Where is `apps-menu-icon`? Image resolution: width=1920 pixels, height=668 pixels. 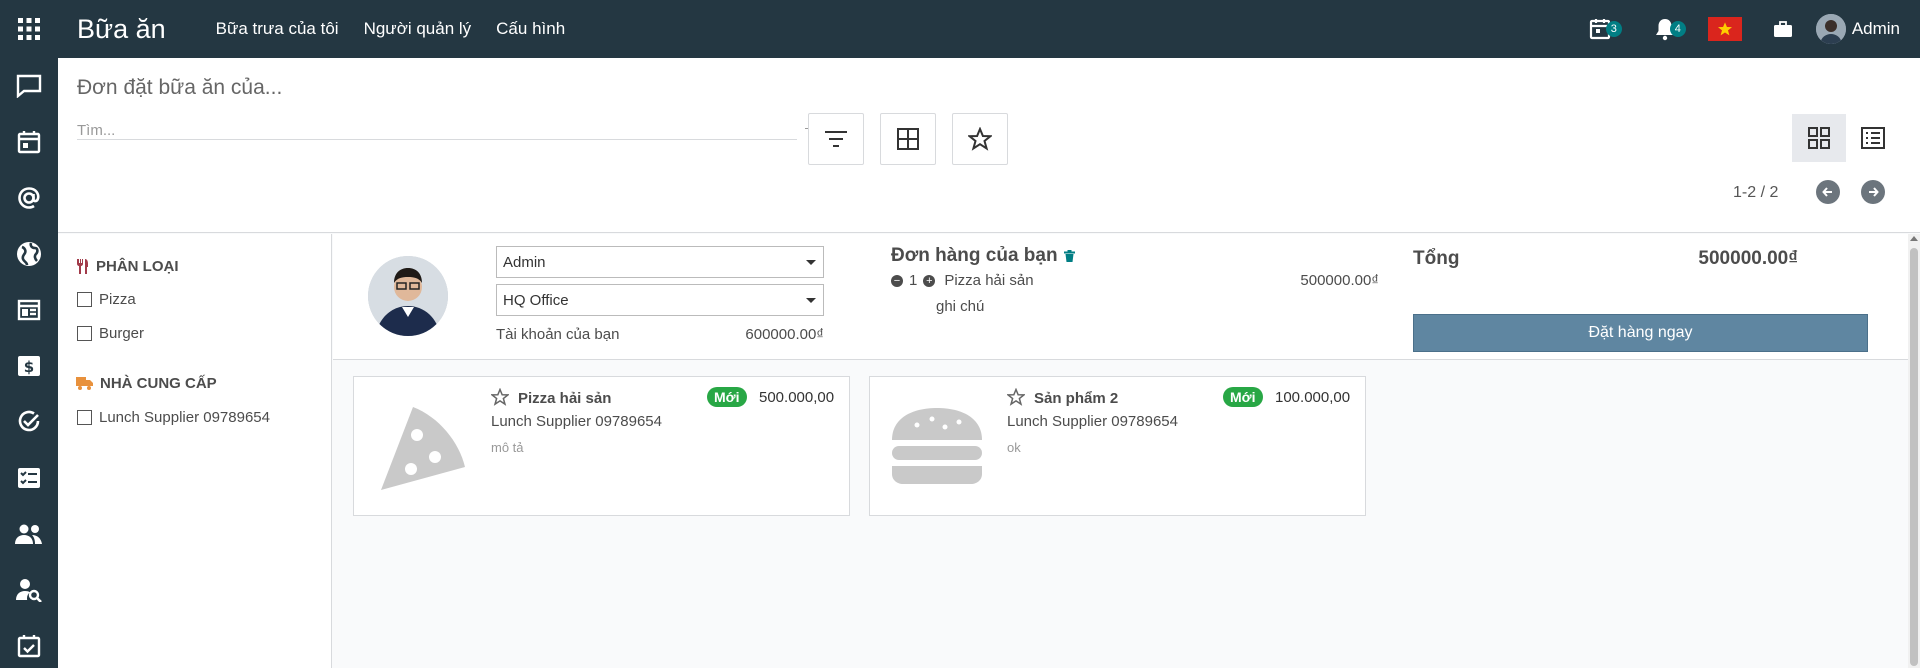
apps-menu-icon is located at coordinates (29, 29).